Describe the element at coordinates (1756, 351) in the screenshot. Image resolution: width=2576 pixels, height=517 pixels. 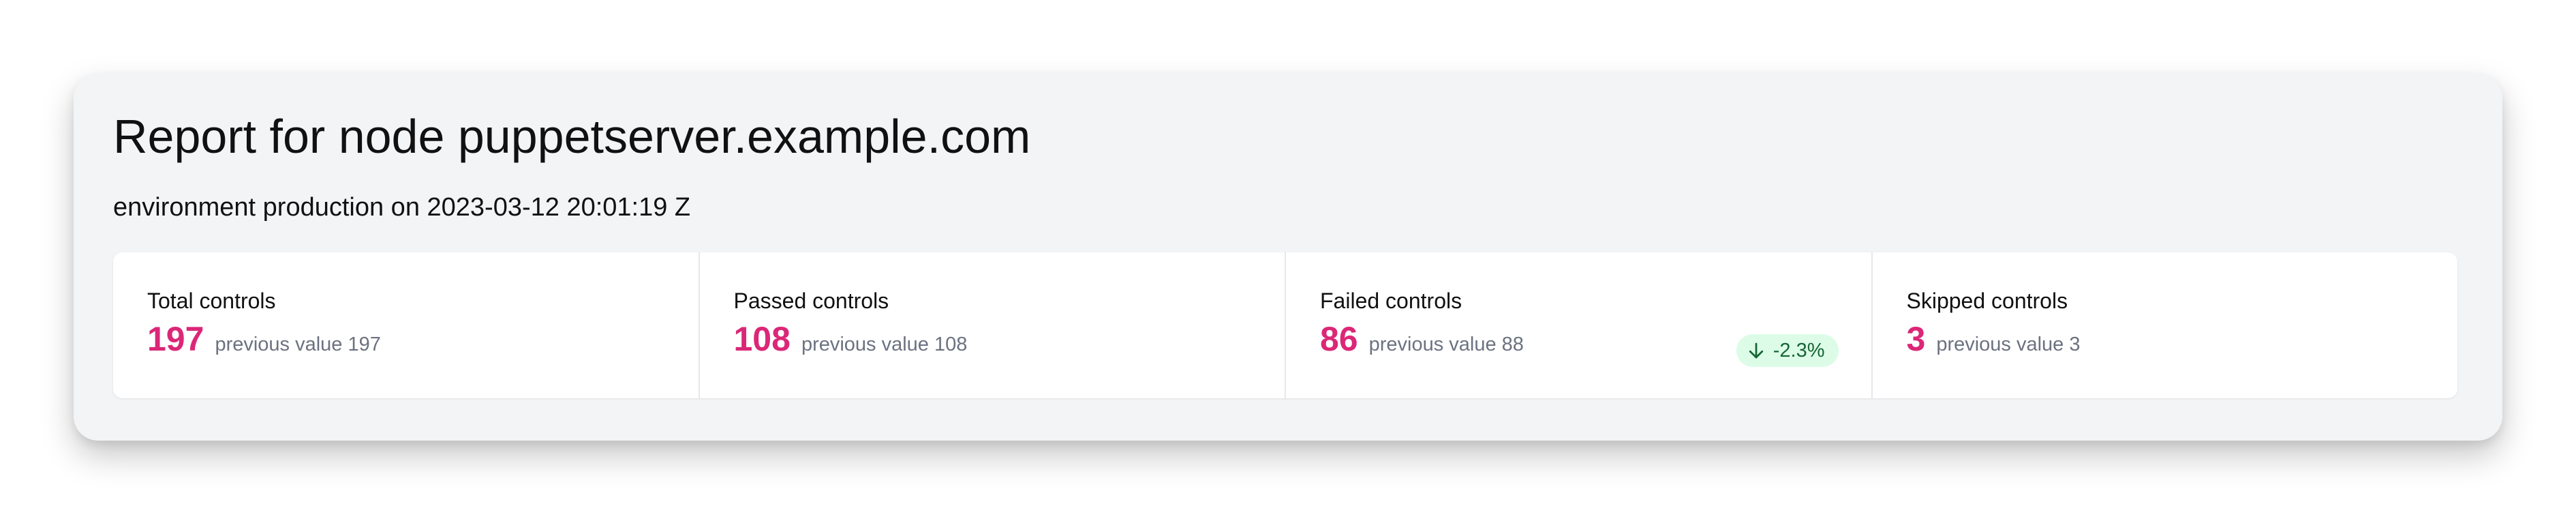
I see `arrow-down-icon` at that location.